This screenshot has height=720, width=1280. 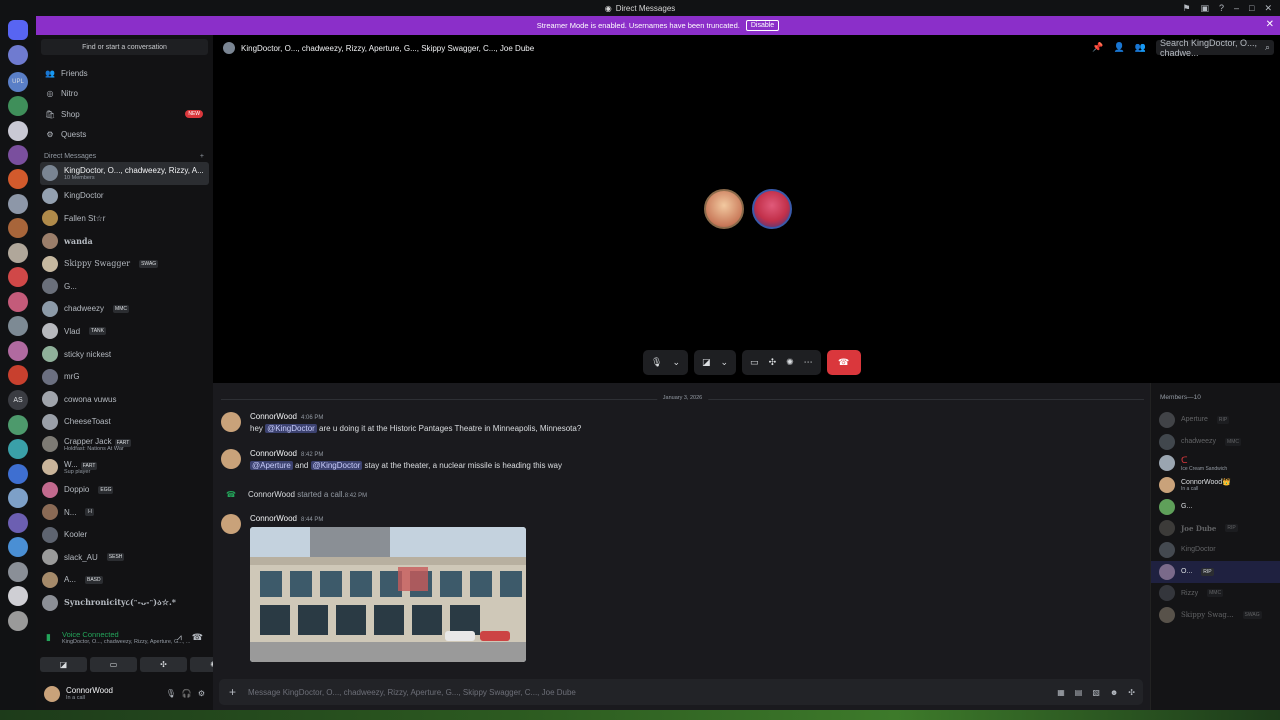 What do you see at coordinates (715, 362) in the screenshot?
I see `camera-control: ◪ ⌄` at bounding box center [715, 362].